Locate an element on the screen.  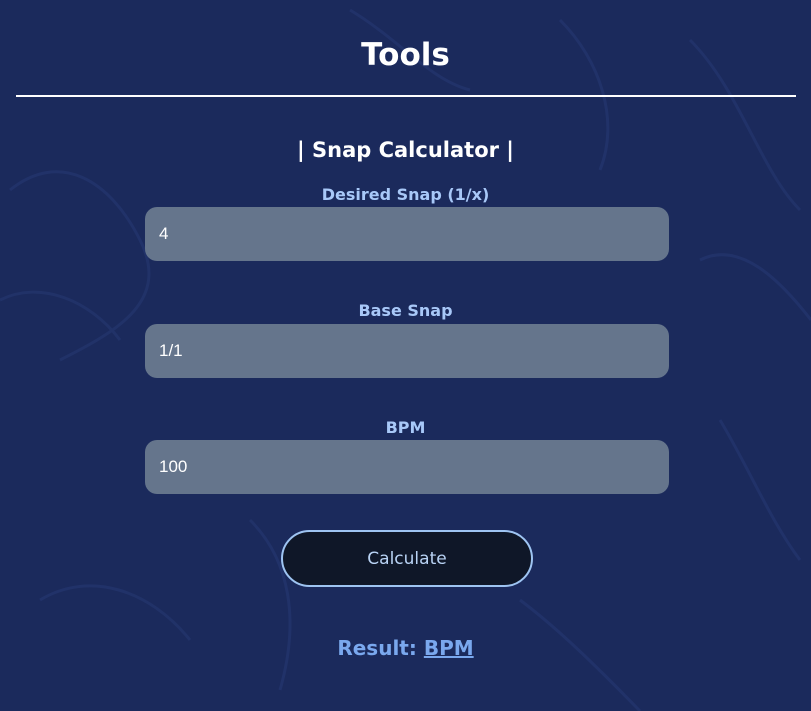
result-value: BPM is located at coordinates (449, 648).